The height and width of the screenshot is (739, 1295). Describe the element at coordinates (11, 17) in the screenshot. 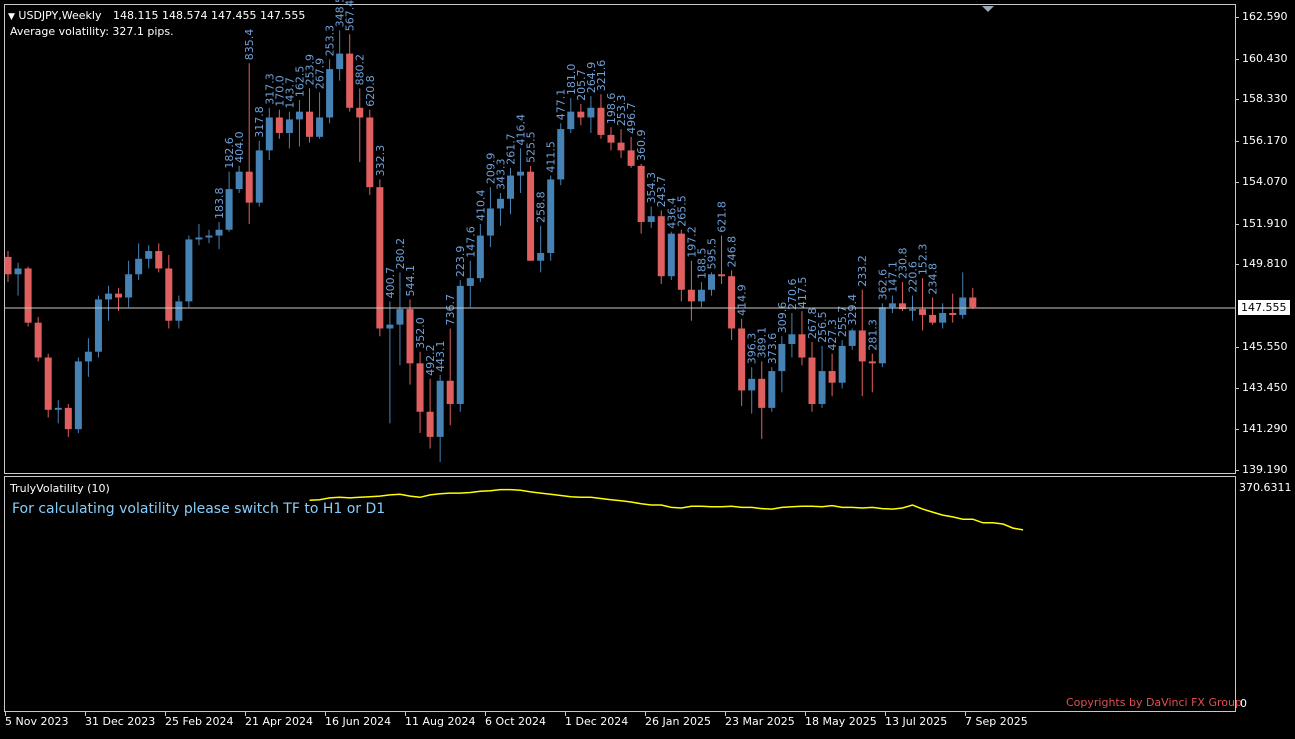

I see `header-dropdown-icon: ▼` at that location.